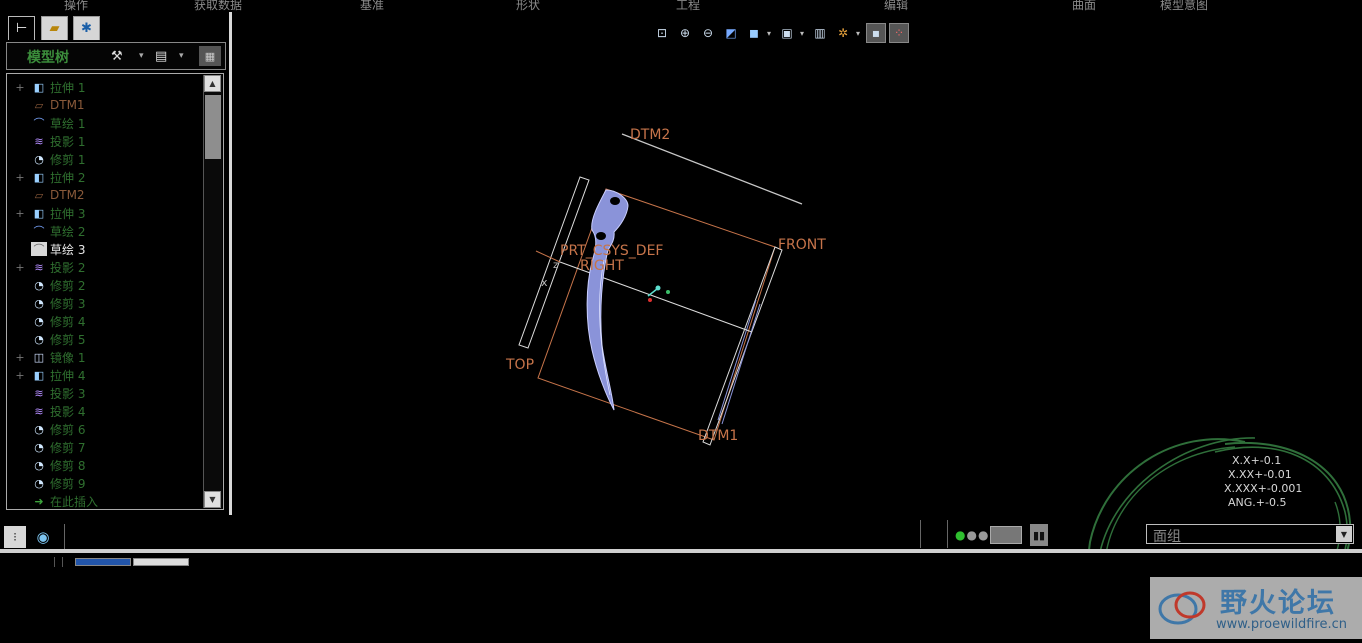 The height and width of the screenshot is (643, 1362). What do you see at coordinates (718, 436) in the screenshot?
I see `datum-label-dtm1: DTM1` at bounding box center [718, 436].